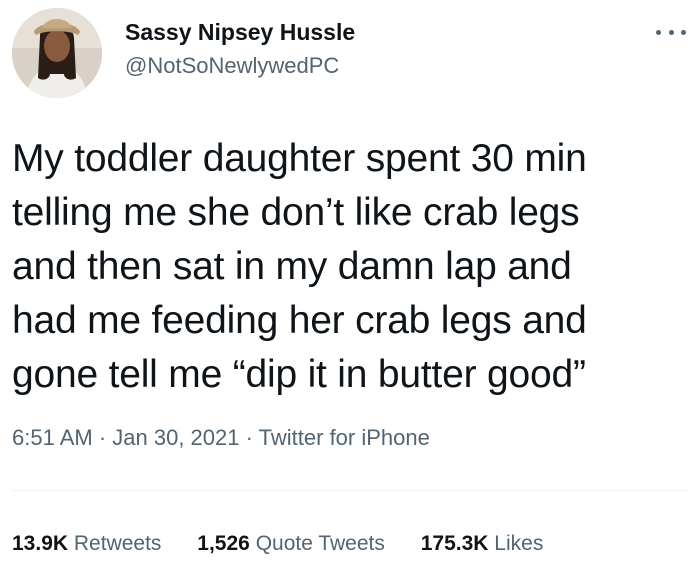 This screenshot has width=700, height=582. Describe the element at coordinates (240, 66) in the screenshot. I see `user-handle: @NotSoNewlywedPC` at that location.